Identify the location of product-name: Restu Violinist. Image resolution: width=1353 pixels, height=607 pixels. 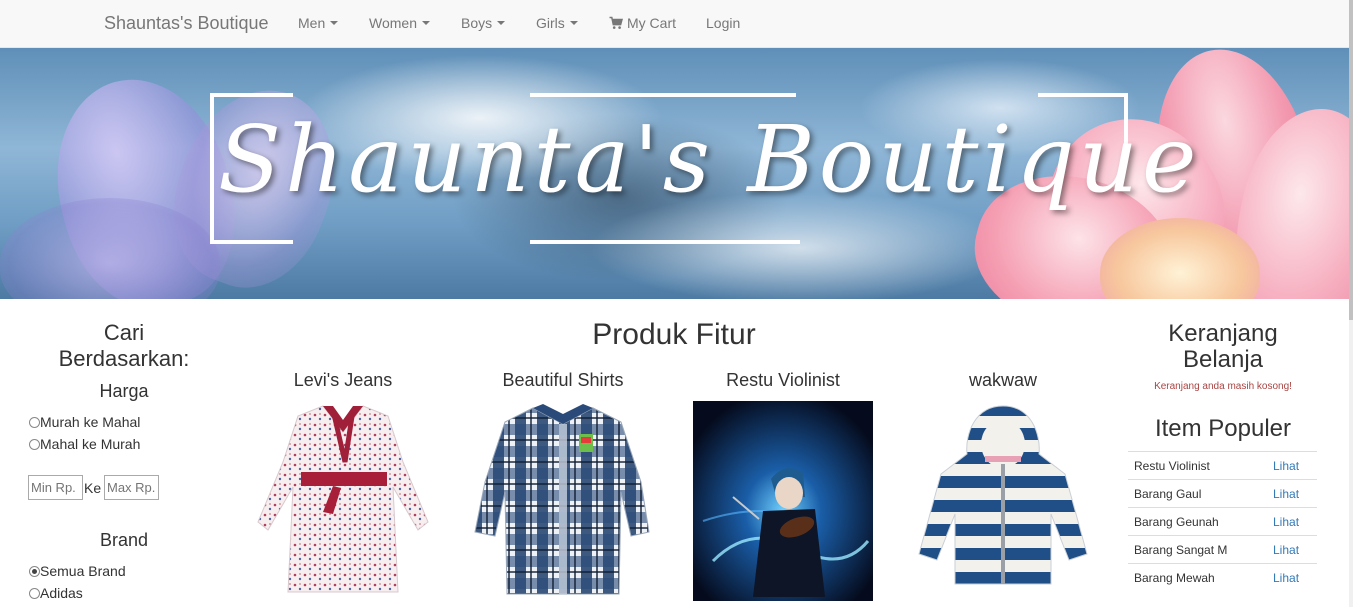
(783, 380).